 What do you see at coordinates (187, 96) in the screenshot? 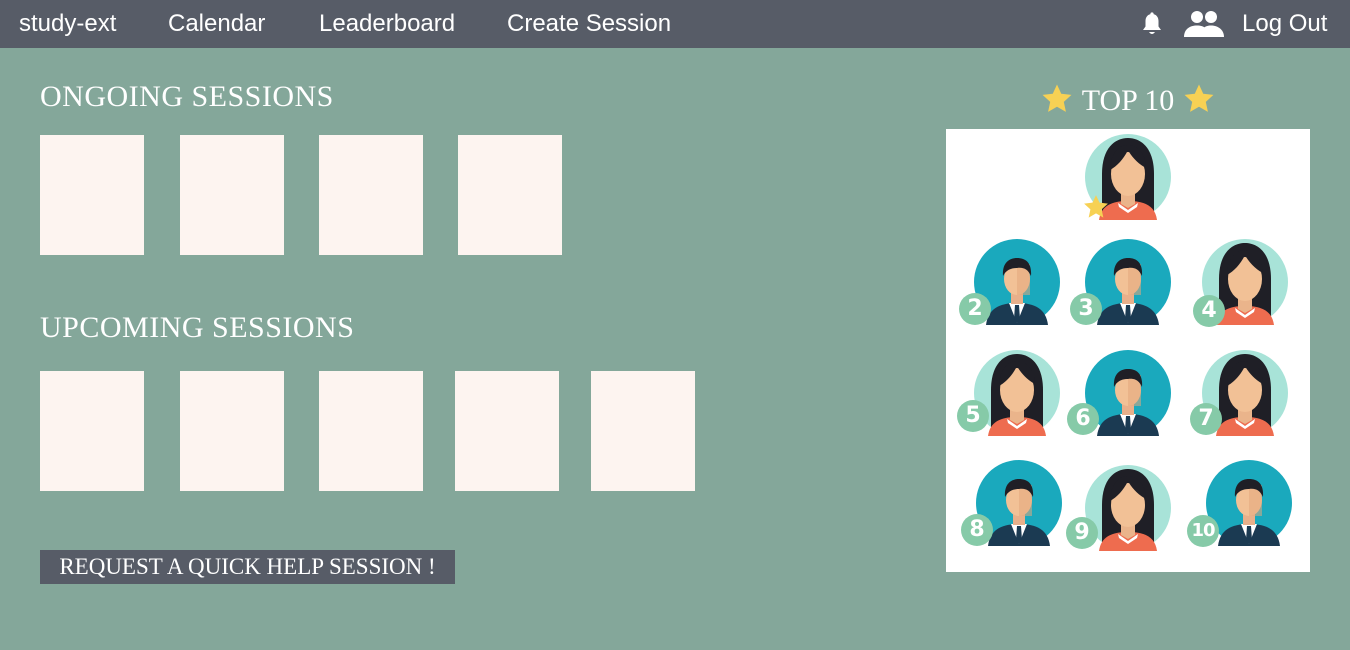
I see `ongoing-sessions-heading: ONGOING SESSIONS` at bounding box center [187, 96].